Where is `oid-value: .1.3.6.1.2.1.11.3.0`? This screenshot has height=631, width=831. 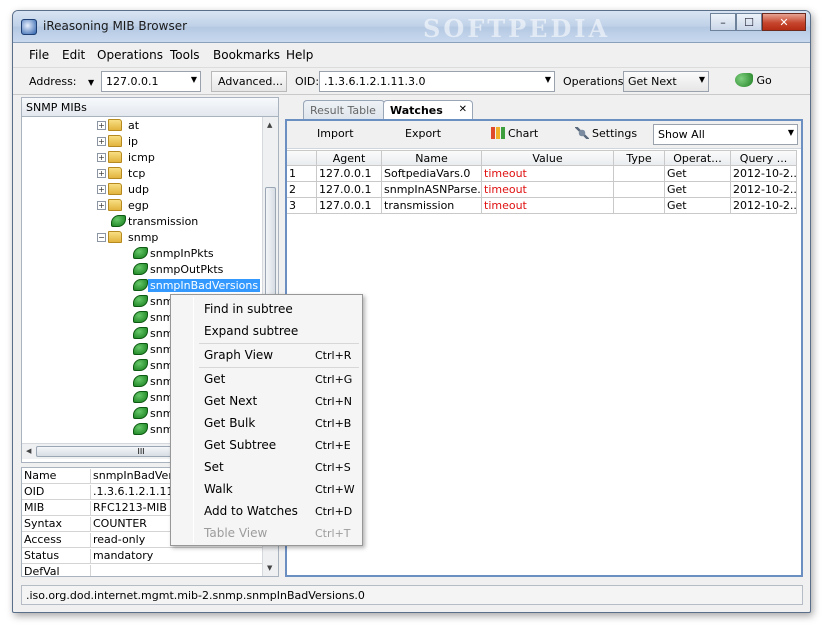
oid-value: .1.3.6.1.2.1.11.3.0 is located at coordinates (375, 81).